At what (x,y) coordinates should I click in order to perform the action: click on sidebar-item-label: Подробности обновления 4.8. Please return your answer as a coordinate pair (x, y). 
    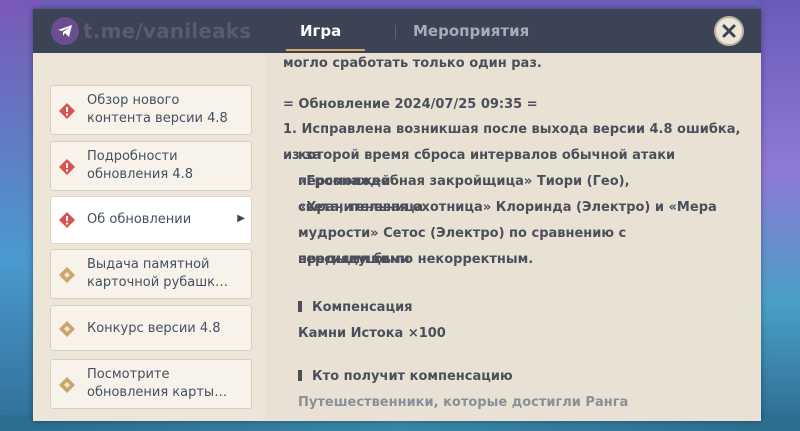
    Looking at the image, I should click on (140, 165).